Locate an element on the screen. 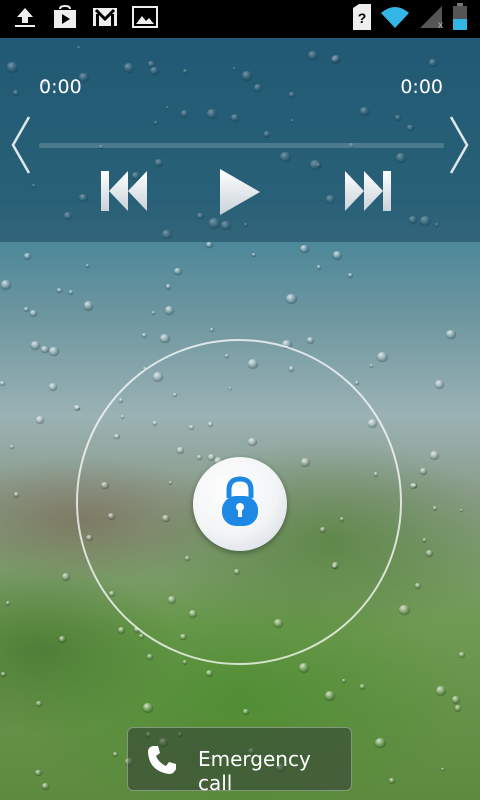 This screenshot has width=480, height=800. padlock-icon is located at coordinates (240, 504).